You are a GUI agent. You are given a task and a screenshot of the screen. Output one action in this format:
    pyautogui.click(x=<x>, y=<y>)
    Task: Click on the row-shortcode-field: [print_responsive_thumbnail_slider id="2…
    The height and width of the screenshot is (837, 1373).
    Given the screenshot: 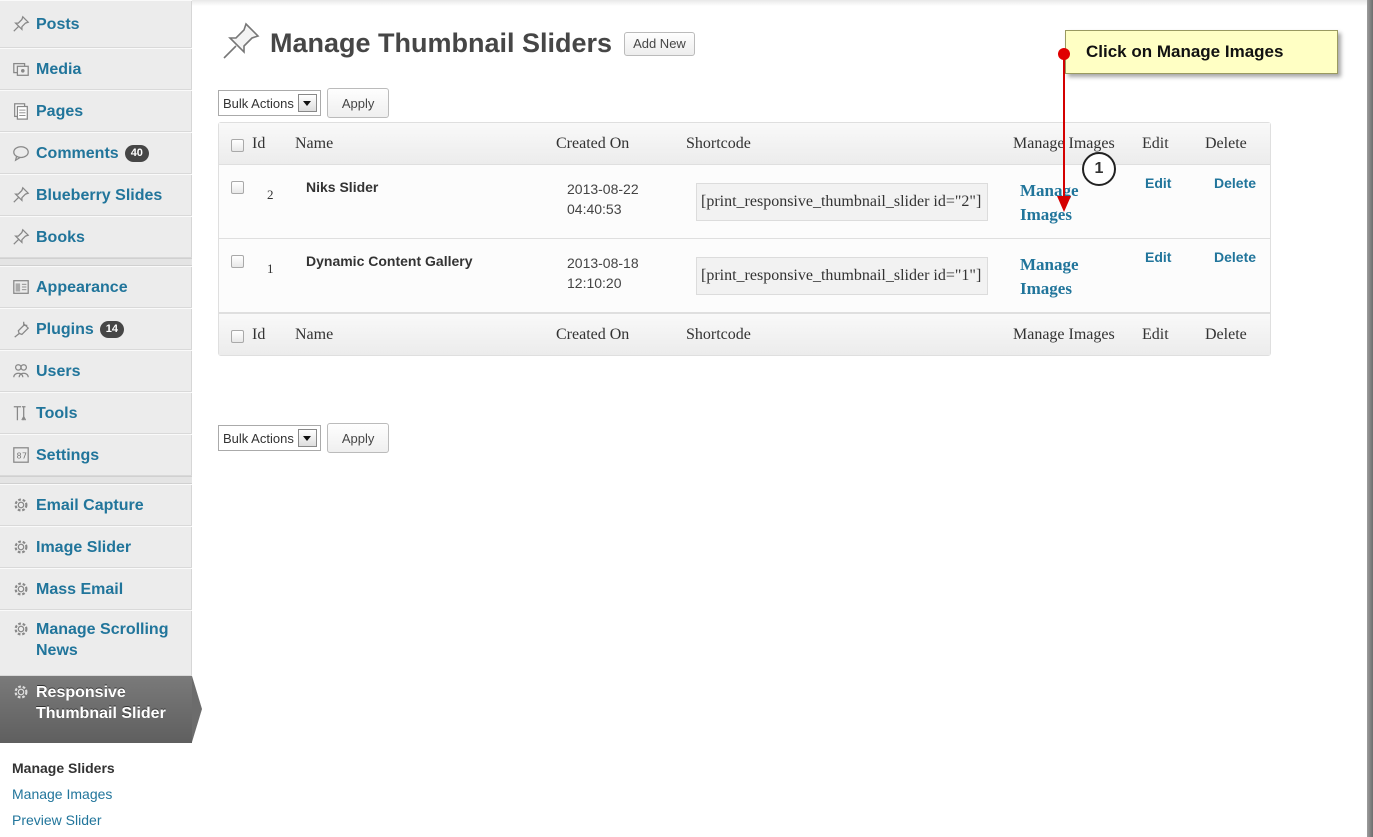 What is the action you would take?
    pyautogui.click(x=842, y=202)
    